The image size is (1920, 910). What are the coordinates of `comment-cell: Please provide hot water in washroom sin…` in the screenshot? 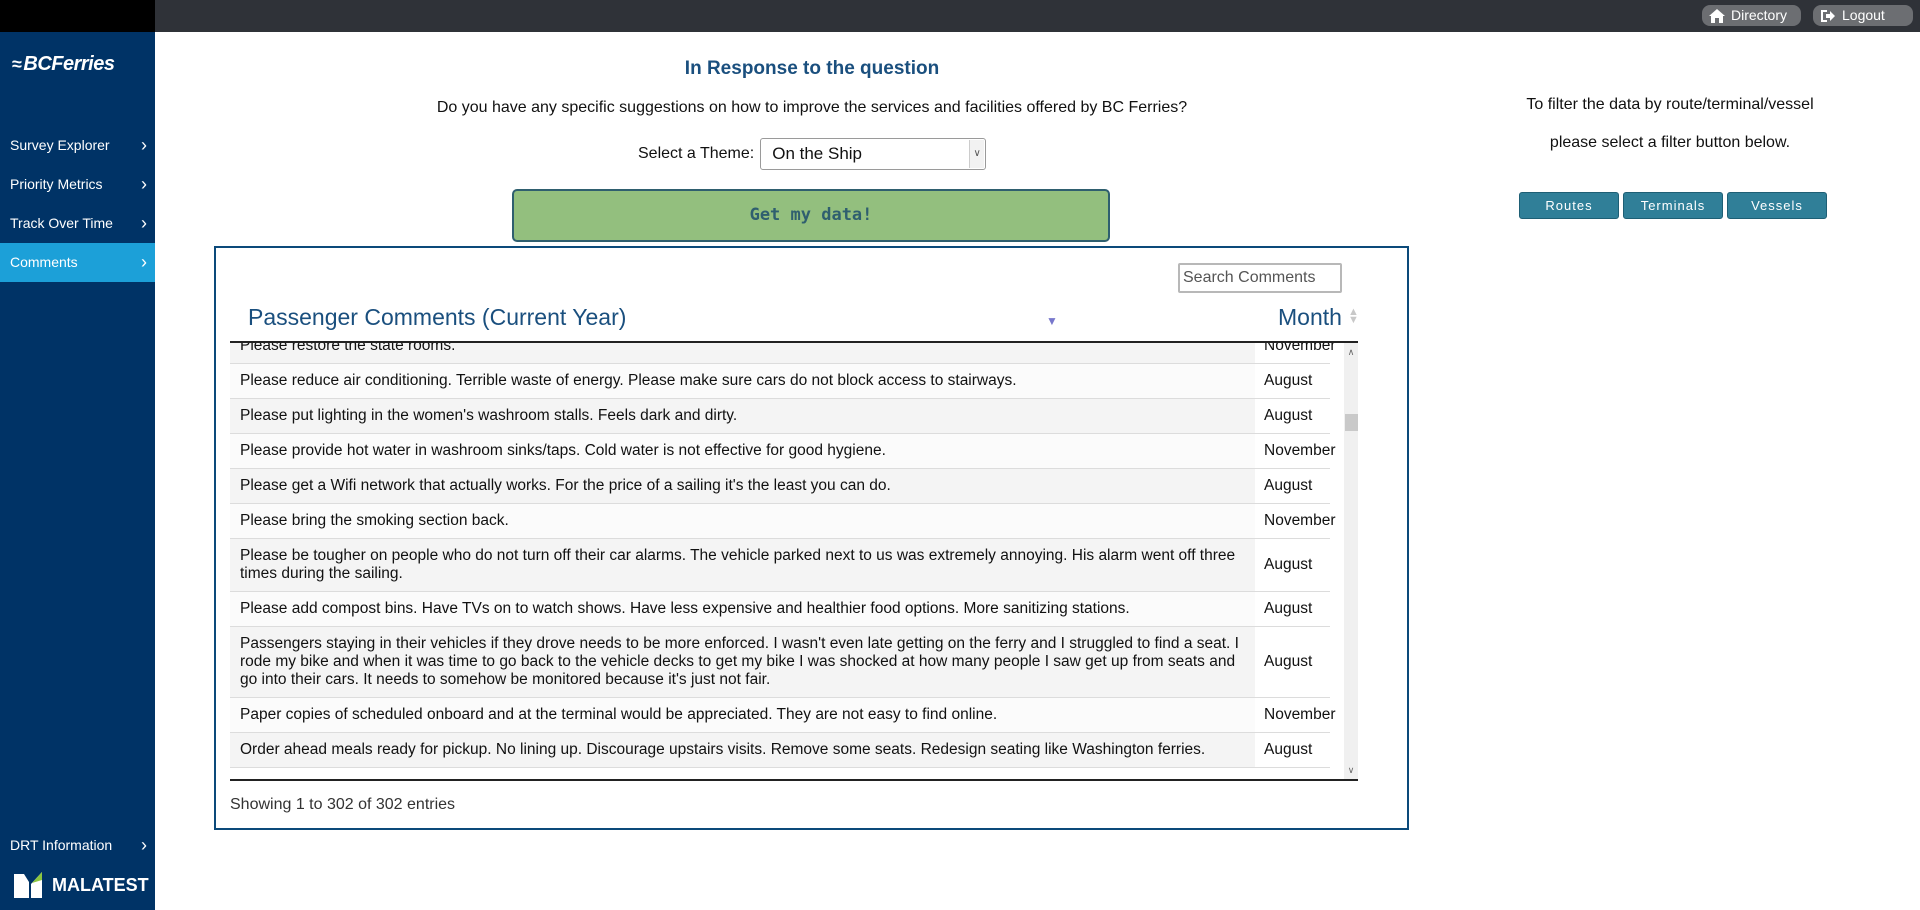 It's located at (742, 451).